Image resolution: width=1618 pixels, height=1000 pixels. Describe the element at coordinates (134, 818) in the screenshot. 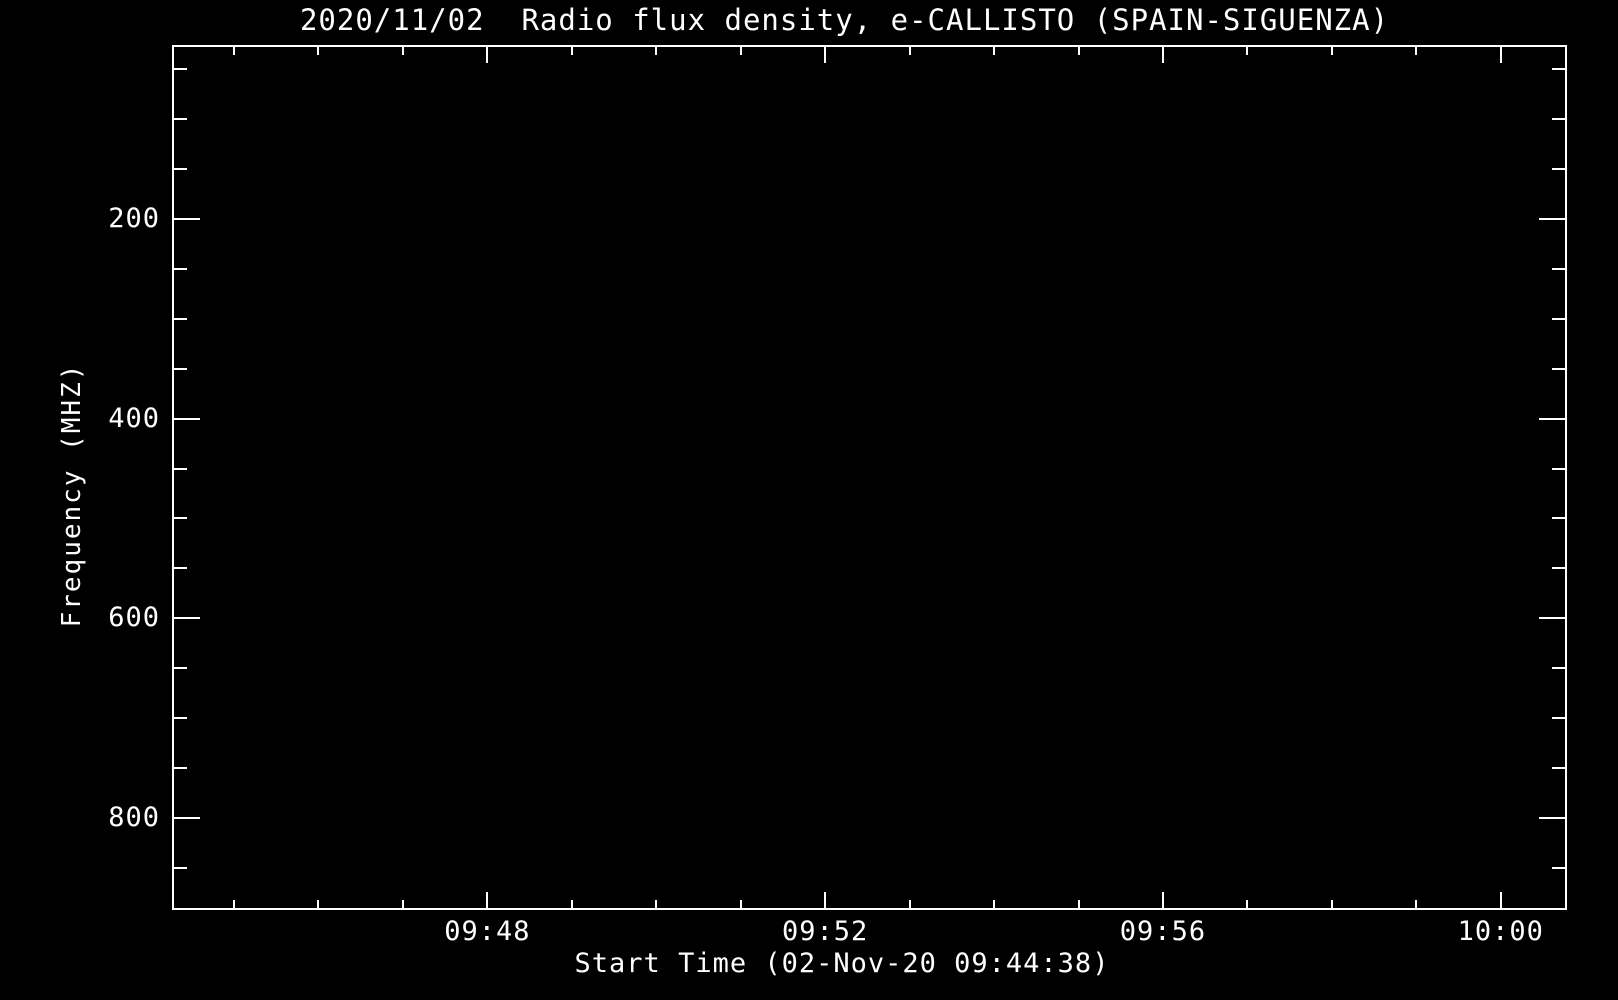

I see `y-tick-label: 800` at that location.